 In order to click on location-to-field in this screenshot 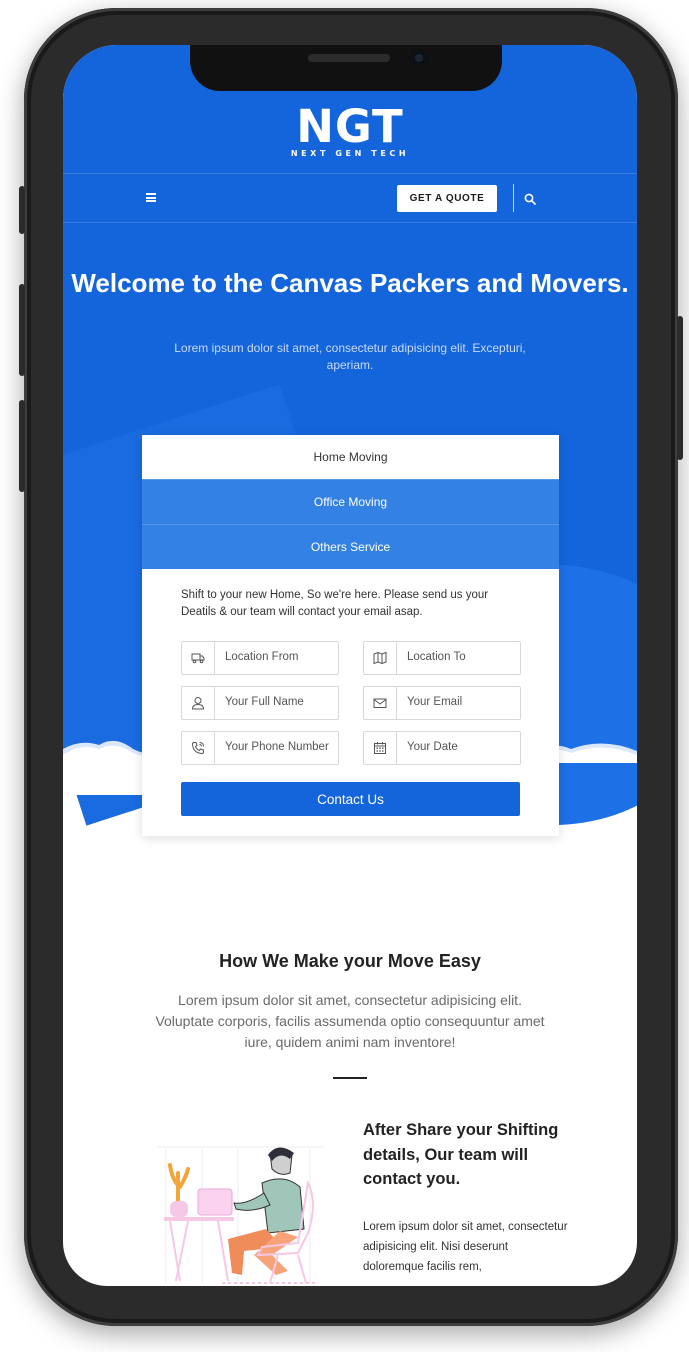, I will do `click(444, 658)`.